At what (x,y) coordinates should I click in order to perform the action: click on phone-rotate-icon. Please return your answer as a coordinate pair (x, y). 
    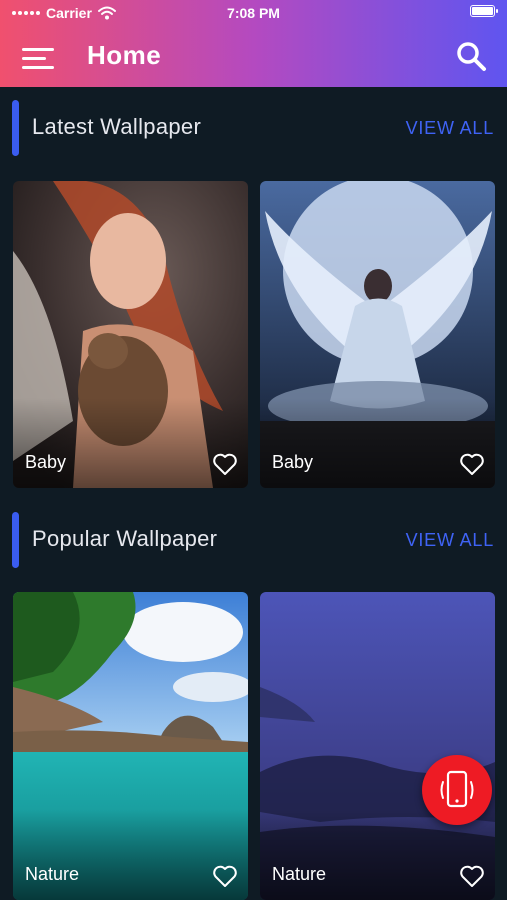
    Looking at the image, I should click on (457, 789).